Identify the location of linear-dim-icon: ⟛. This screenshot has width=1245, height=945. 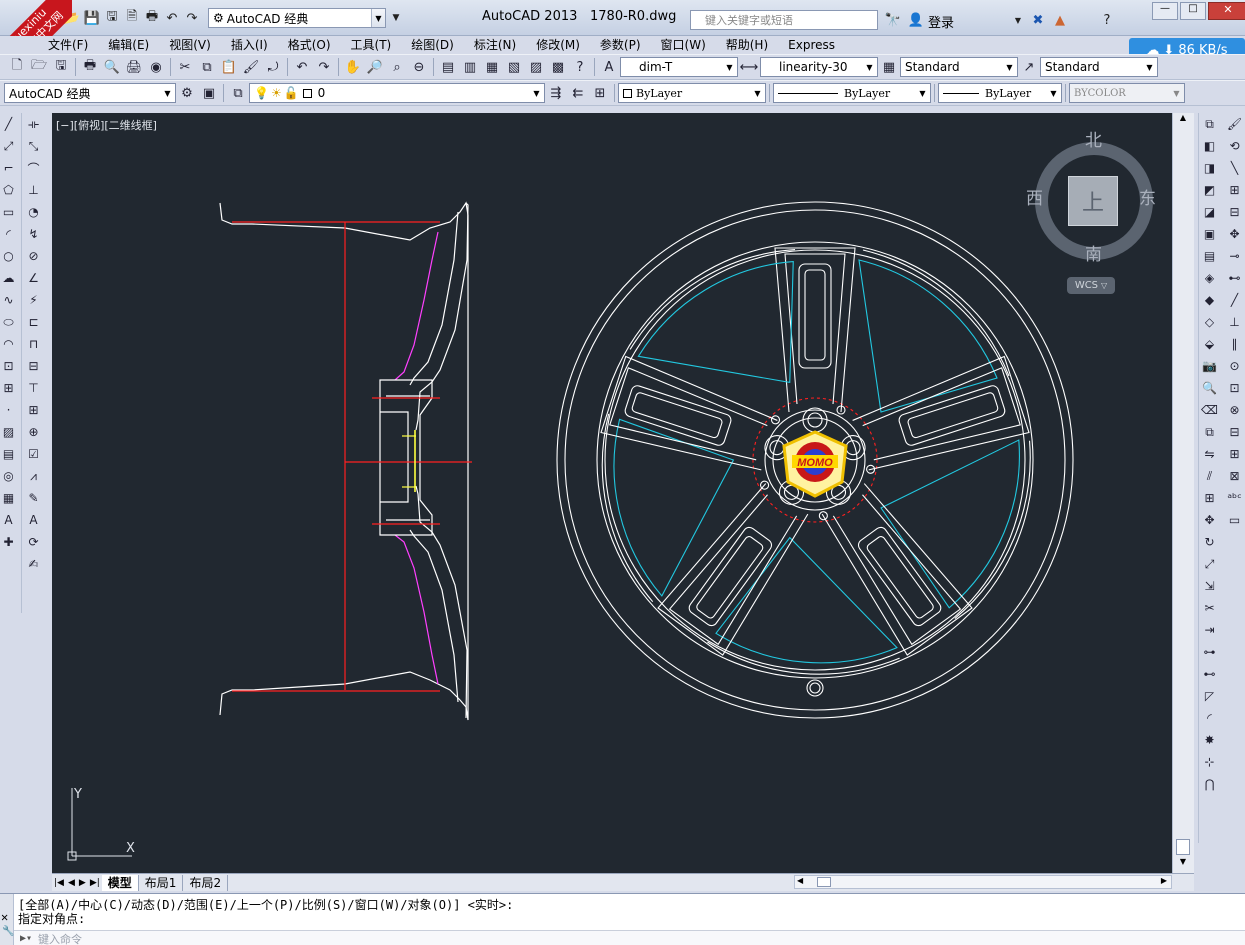
(34, 124).